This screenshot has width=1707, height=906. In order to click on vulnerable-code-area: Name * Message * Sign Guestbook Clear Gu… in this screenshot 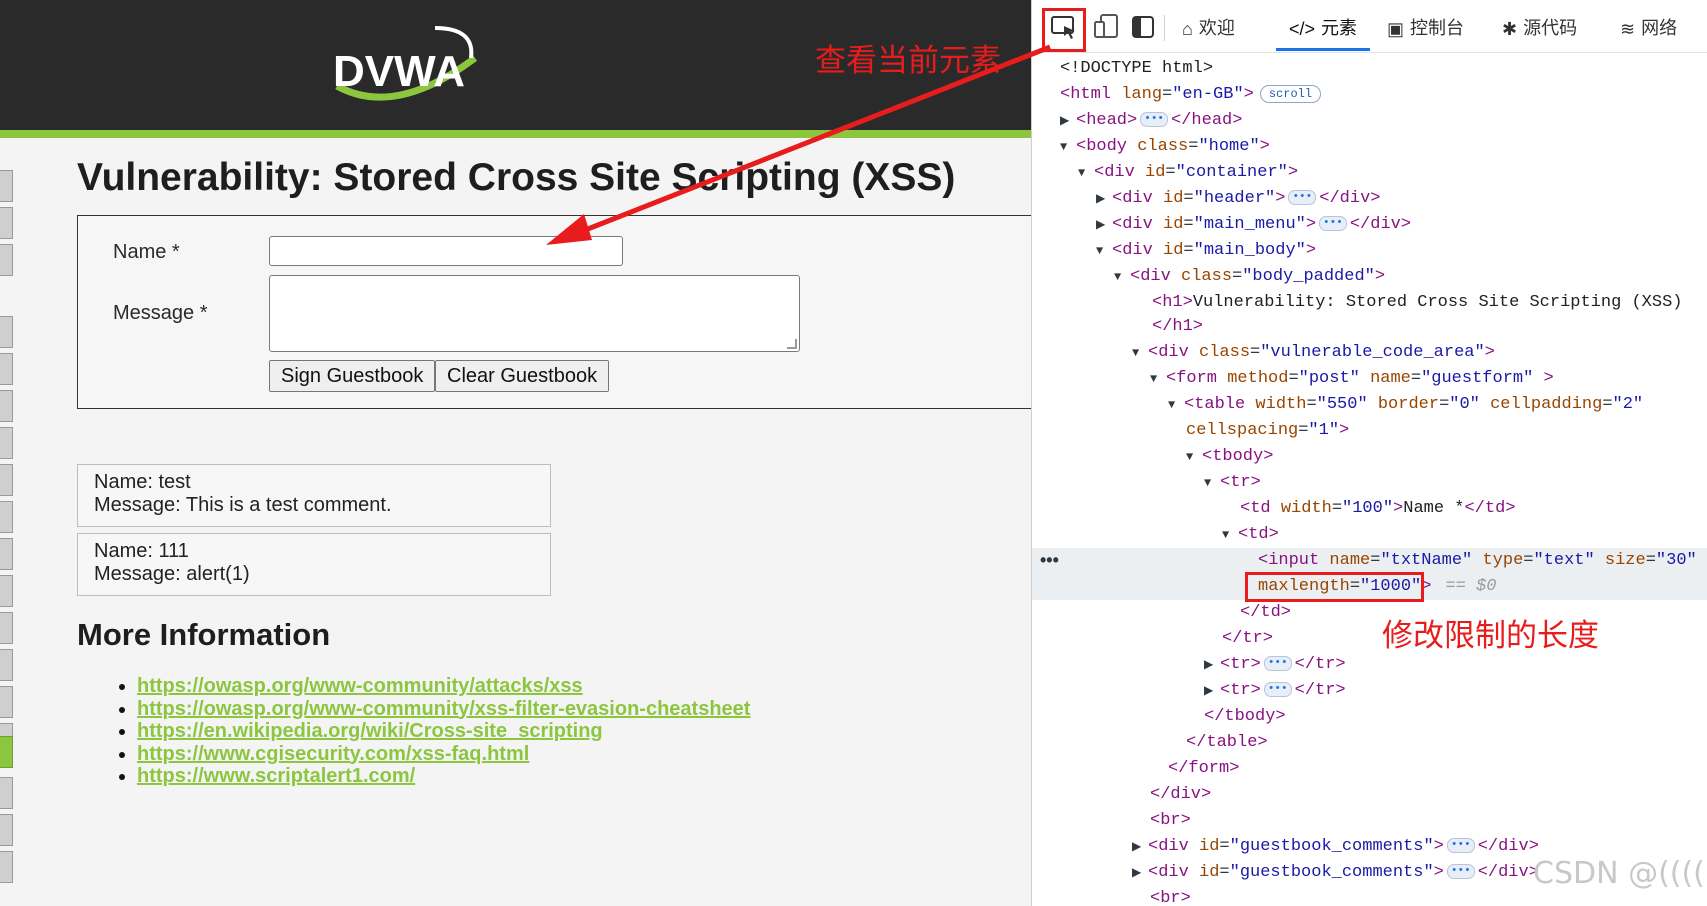, I will do `click(554, 312)`.